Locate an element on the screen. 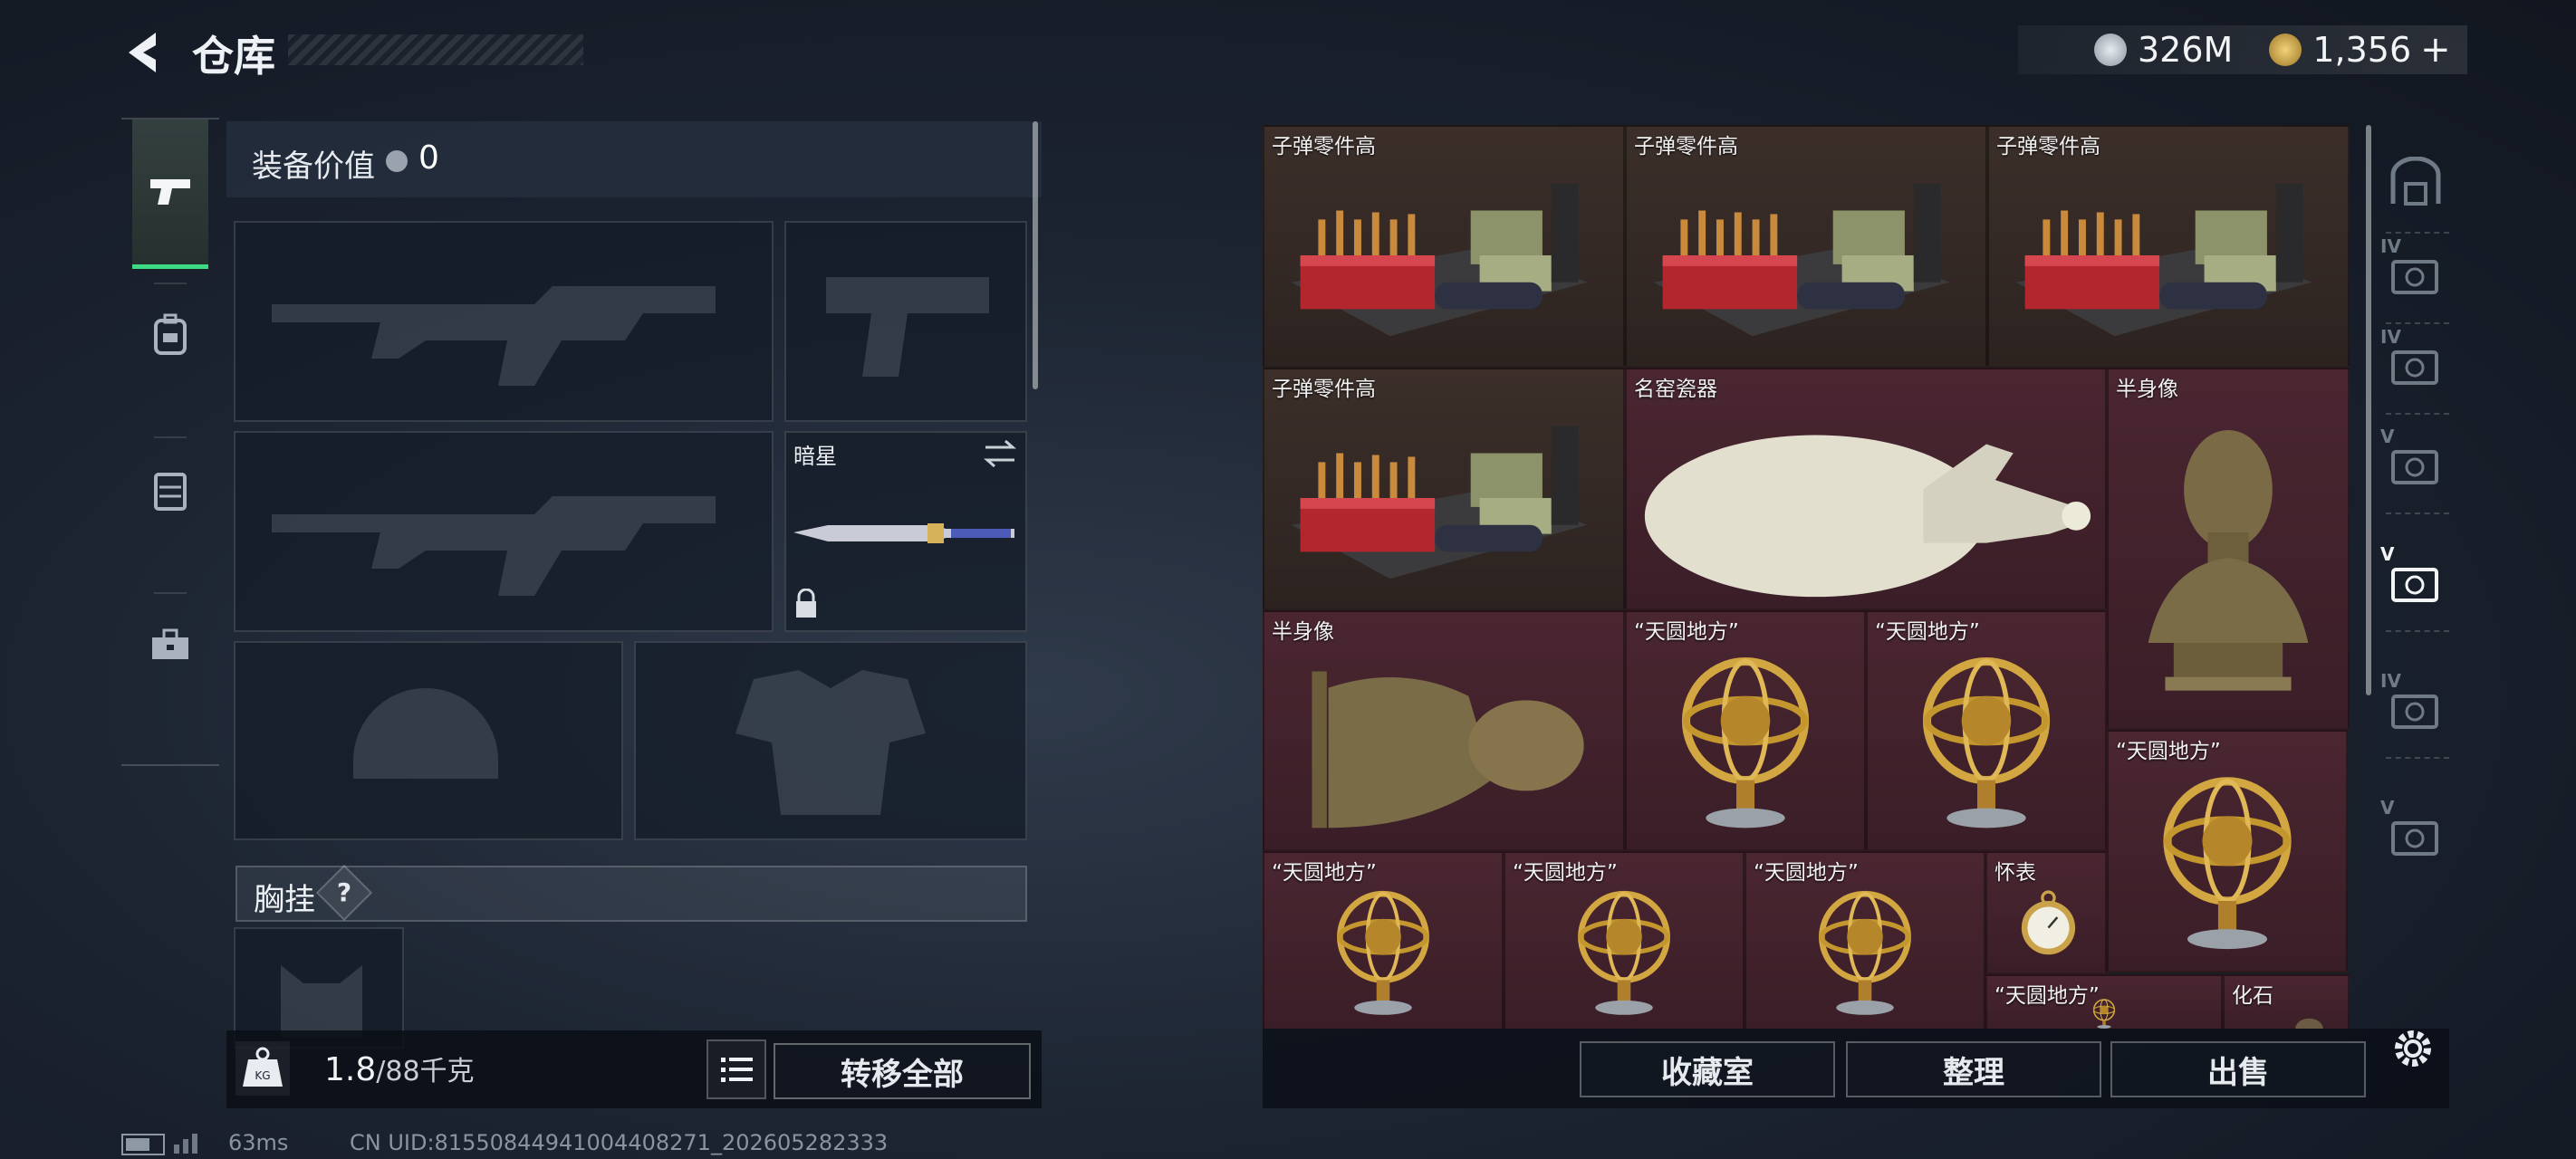 This screenshot has width=2576, height=1159. pistol-icon is located at coordinates (170, 192).